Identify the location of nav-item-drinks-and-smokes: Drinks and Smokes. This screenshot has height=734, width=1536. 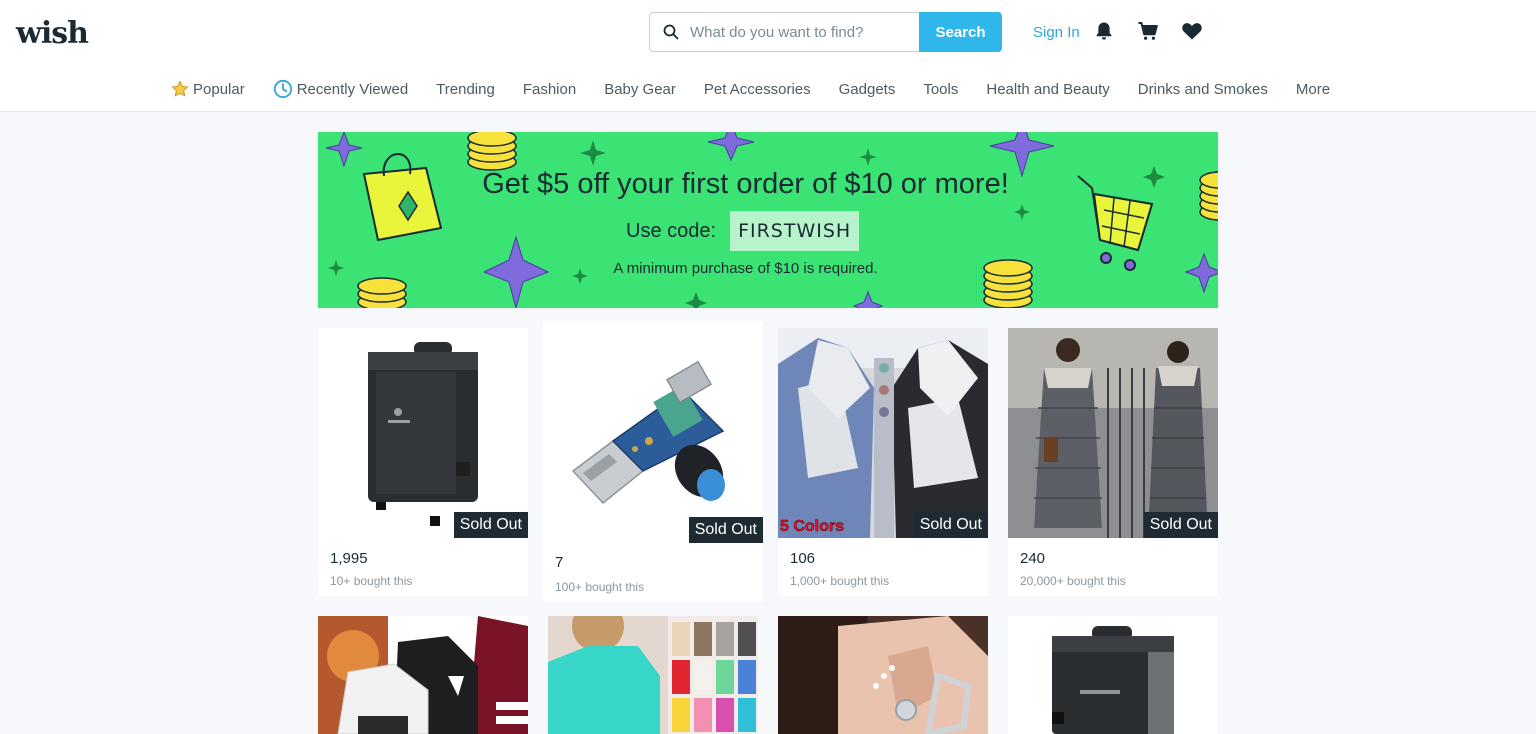
(1203, 89).